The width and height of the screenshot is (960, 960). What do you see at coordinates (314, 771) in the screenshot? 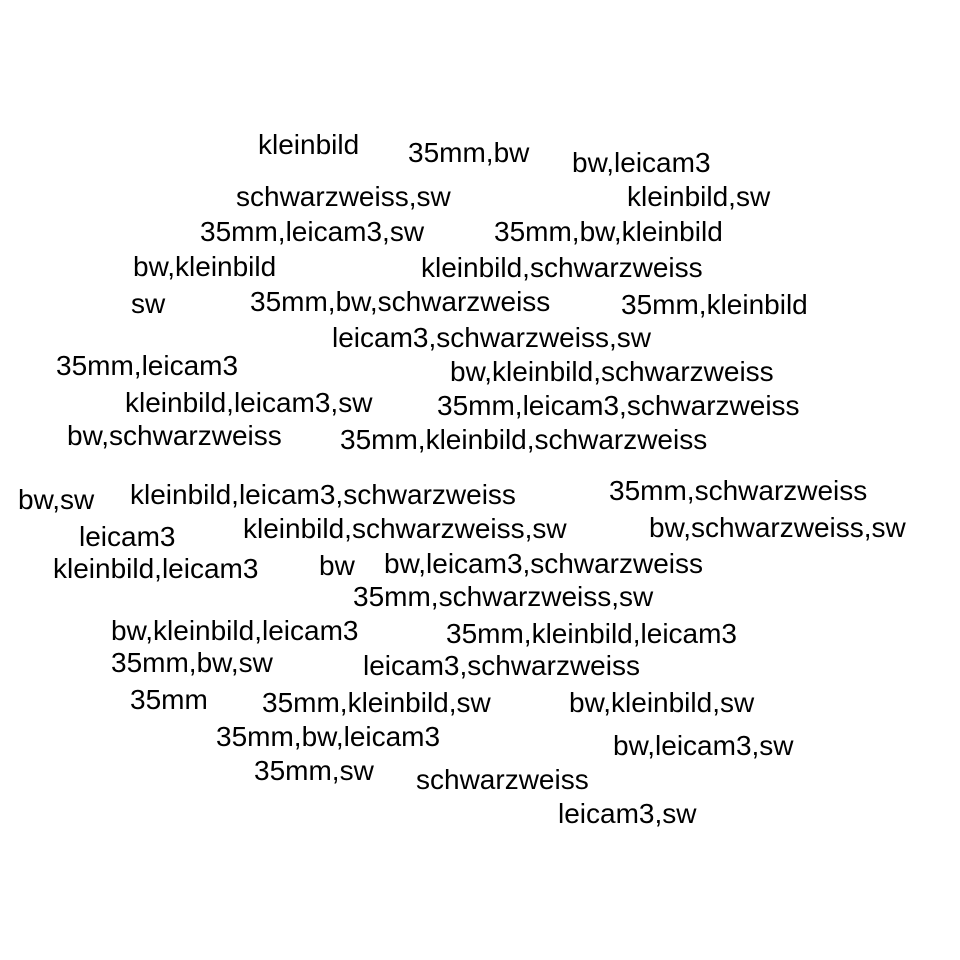
I see `tag-link: 35mm,sw` at bounding box center [314, 771].